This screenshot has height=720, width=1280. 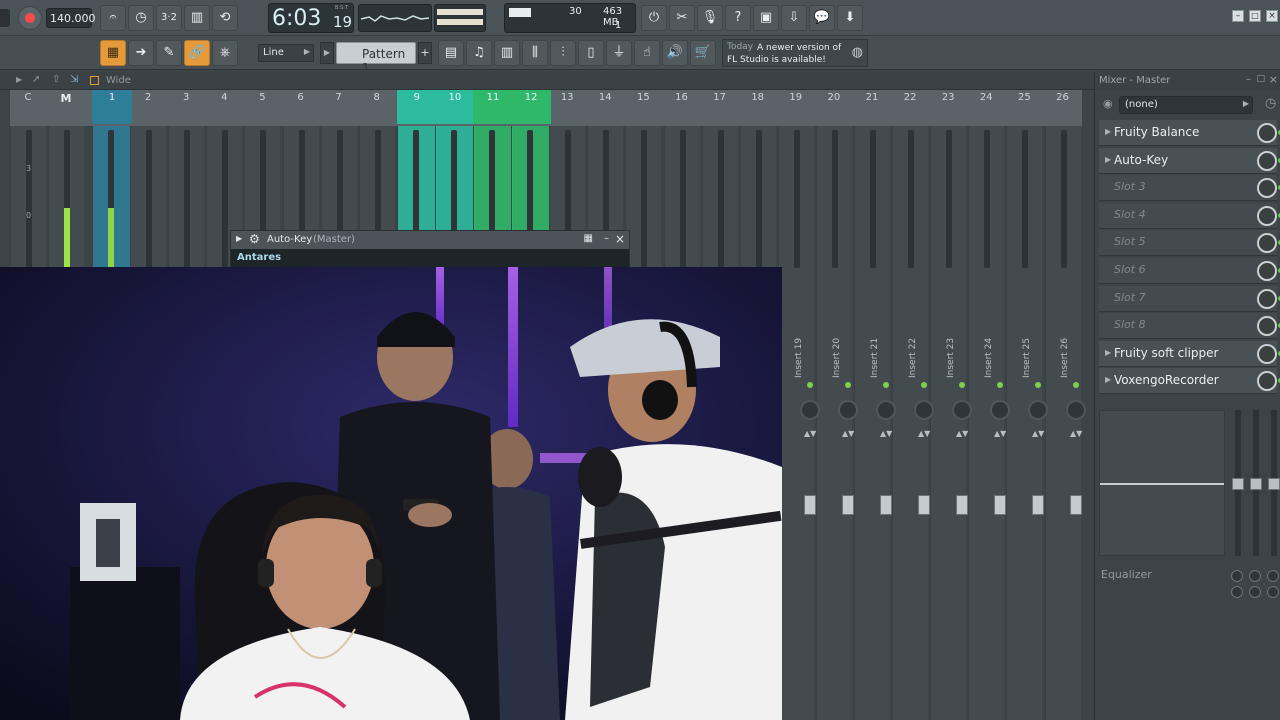 I want to click on add-pattern-button: +, so click(x=425, y=53).